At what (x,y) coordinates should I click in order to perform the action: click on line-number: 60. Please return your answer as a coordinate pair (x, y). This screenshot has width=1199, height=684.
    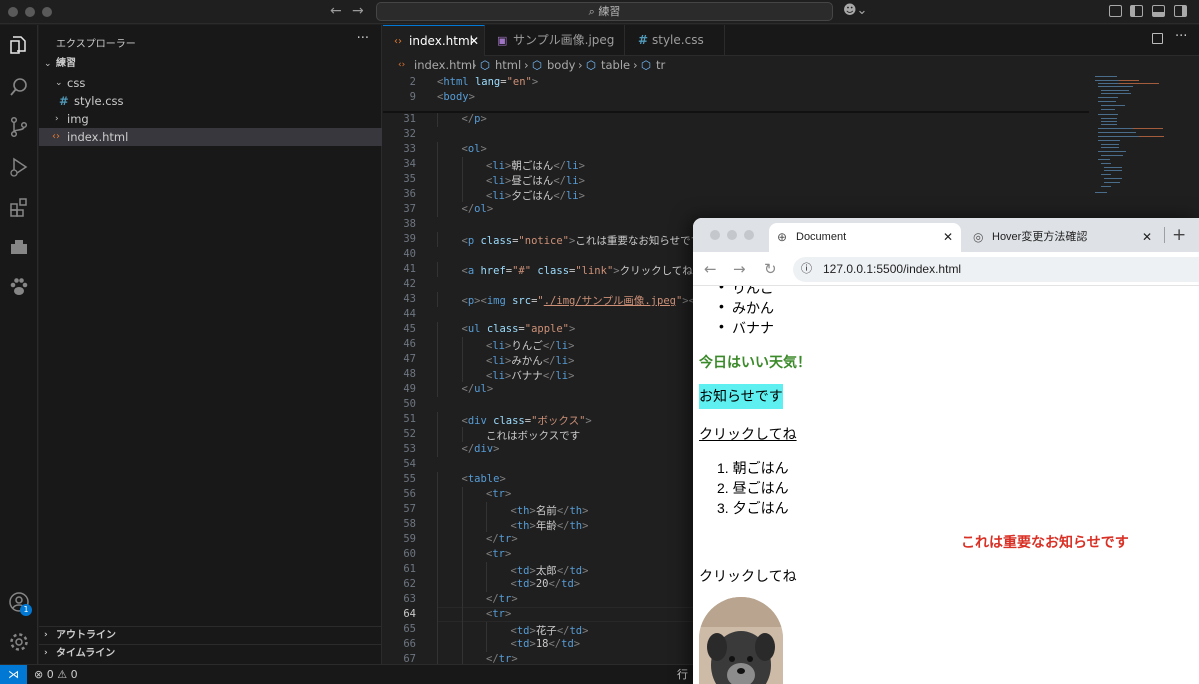
    Looking at the image, I should click on (409, 554).